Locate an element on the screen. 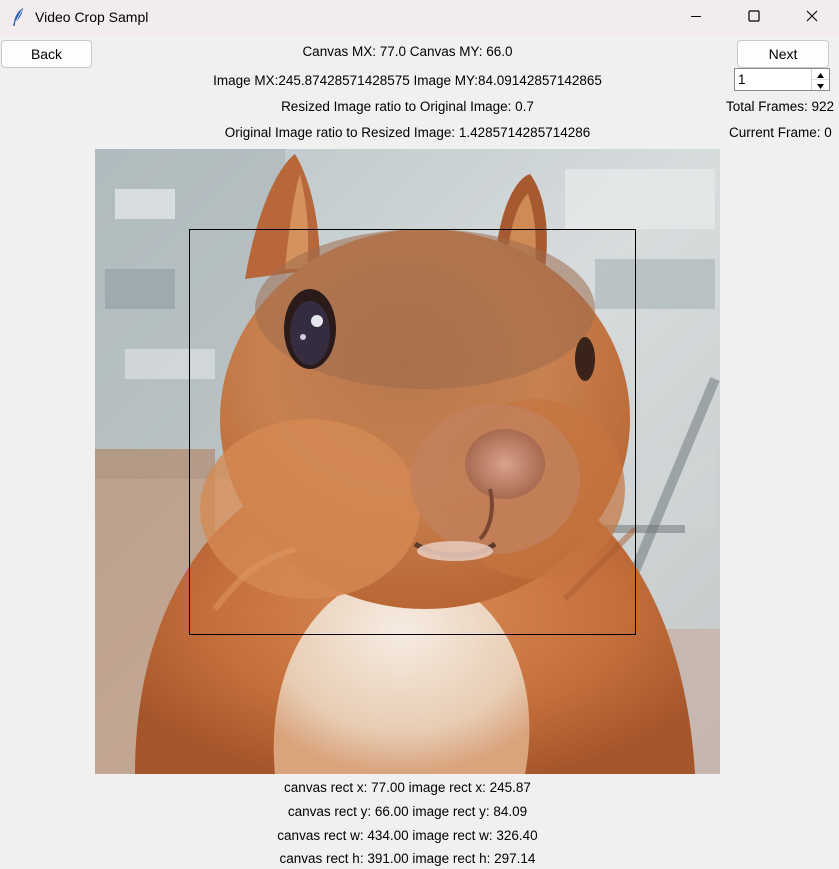 This screenshot has width=839, height=869. arrow-down-icon is located at coordinates (820, 85).